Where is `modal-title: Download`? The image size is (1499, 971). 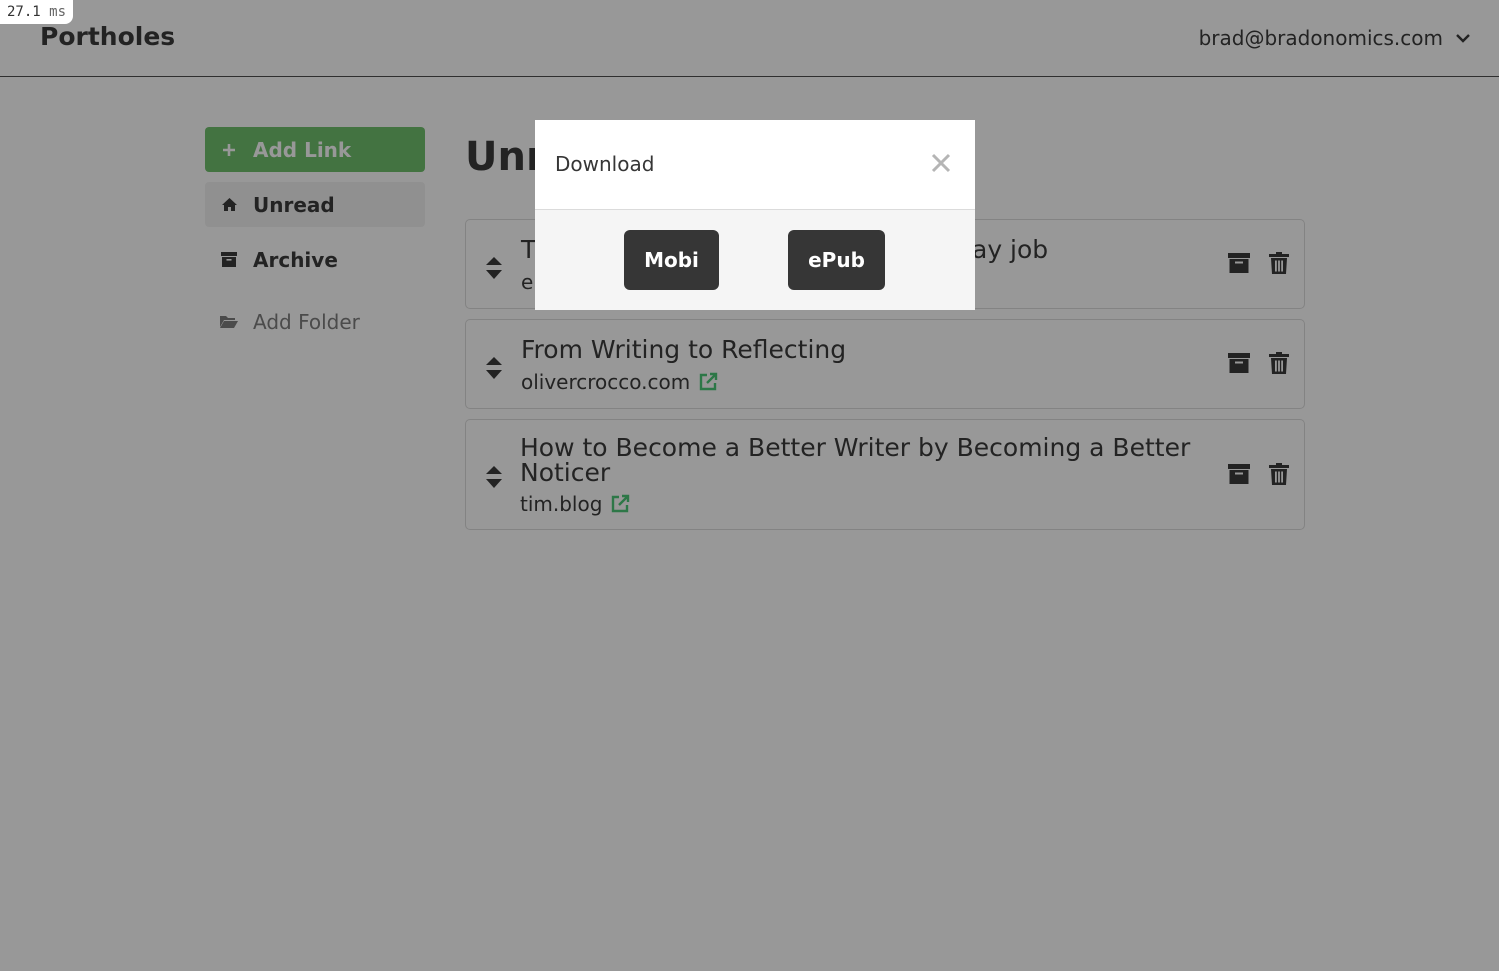
modal-title: Download is located at coordinates (605, 164).